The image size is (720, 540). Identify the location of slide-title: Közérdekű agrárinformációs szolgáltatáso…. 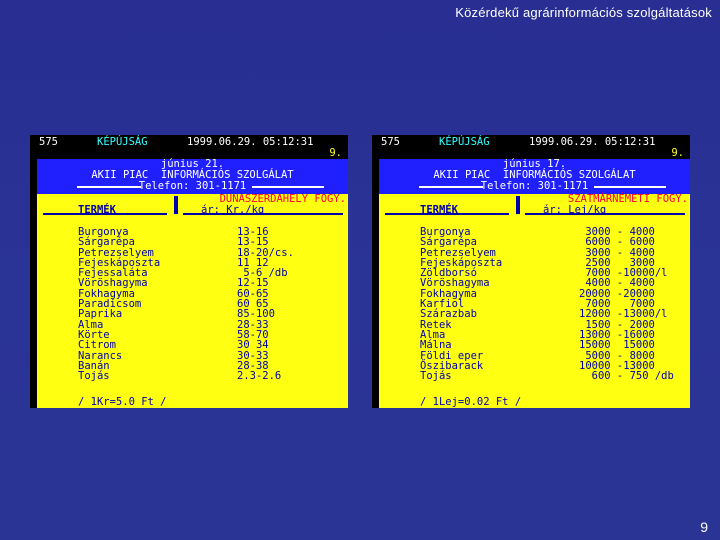
(583, 12).